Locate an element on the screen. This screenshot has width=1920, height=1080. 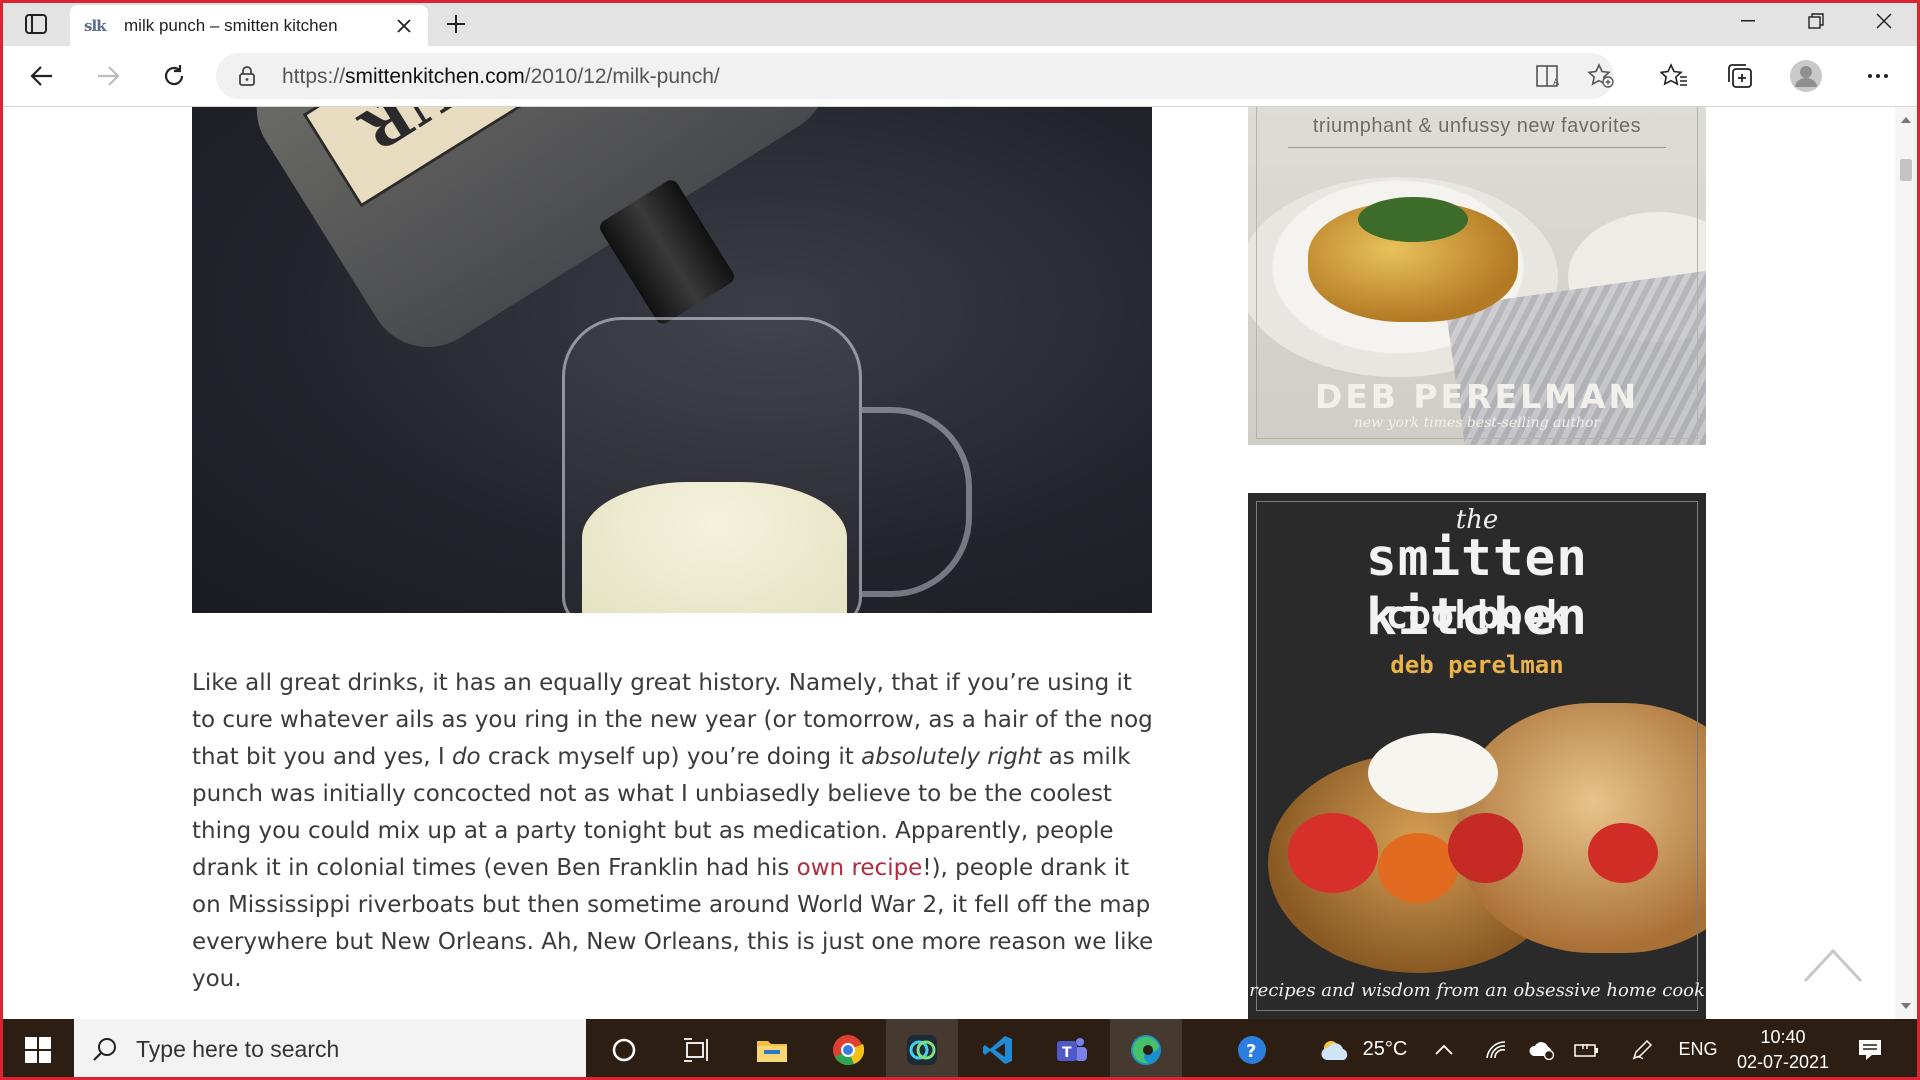
chrome-icon is located at coordinates (848, 1049).